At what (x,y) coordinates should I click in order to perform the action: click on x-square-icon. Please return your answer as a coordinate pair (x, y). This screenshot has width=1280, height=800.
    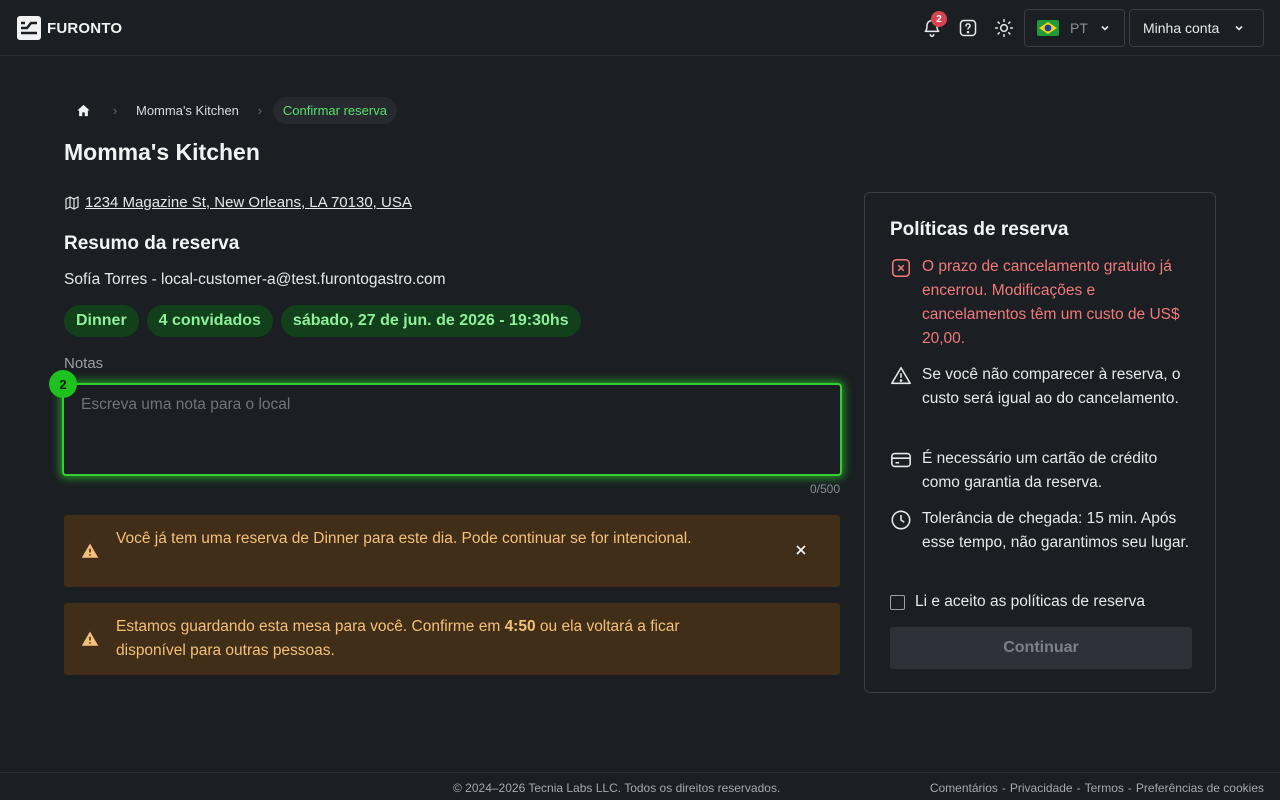
    Looking at the image, I should click on (901, 268).